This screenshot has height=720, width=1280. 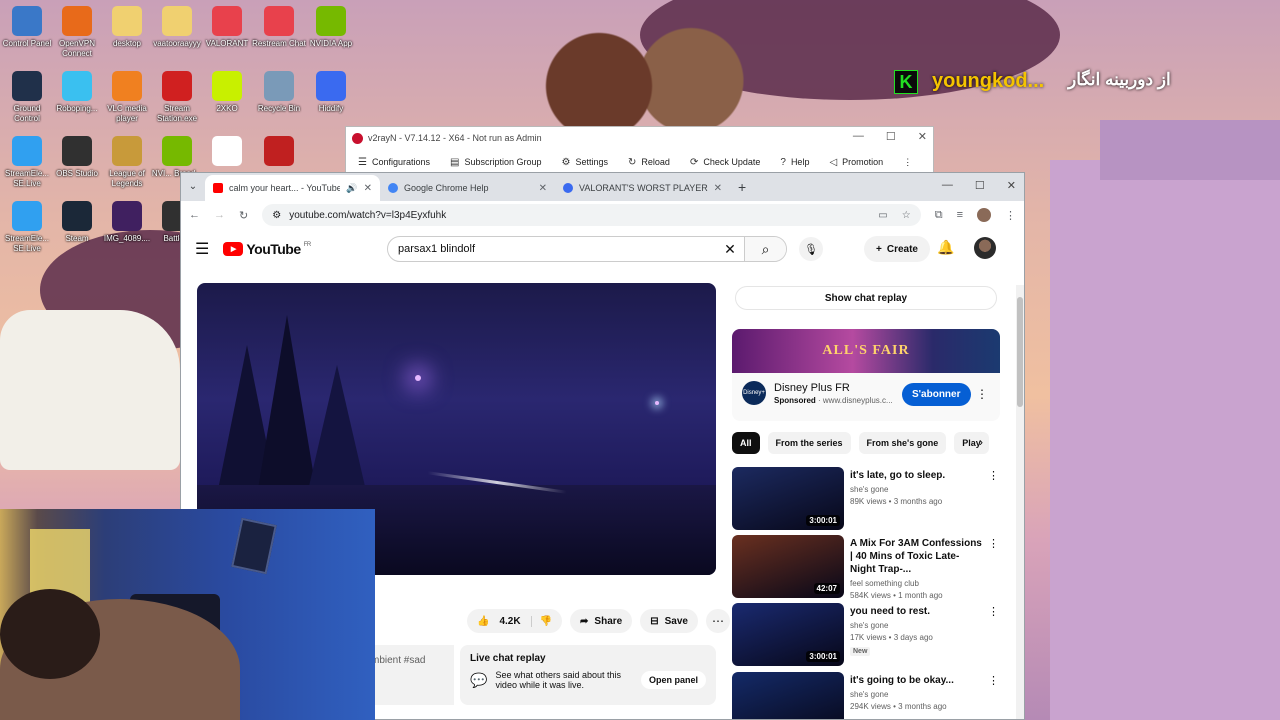 What do you see at coordinates (243, 215) in the screenshot?
I see `reload-icon: ↻` at bounding box center [243, 215].